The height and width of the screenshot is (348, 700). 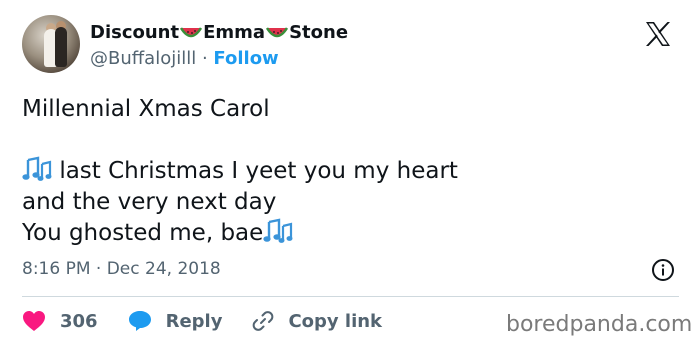 I want to click on tweet-date: Dec 24, 2018, so click(x=163, y=269).